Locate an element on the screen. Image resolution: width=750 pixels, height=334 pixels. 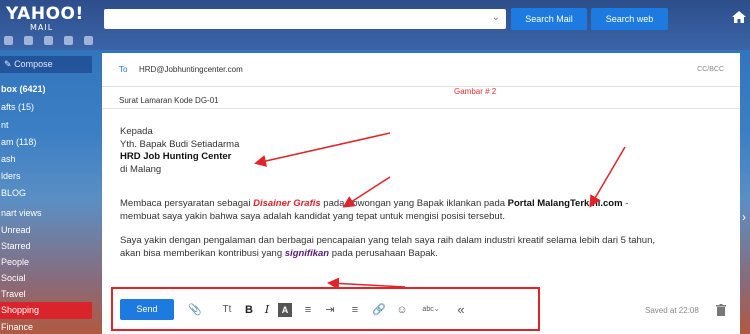
search-input: ⌄ is located at coordinates (305, 19).